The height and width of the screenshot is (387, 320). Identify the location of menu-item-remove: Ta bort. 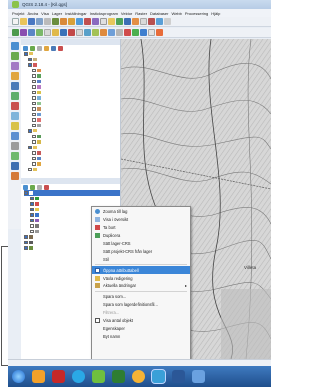
(141, 228).